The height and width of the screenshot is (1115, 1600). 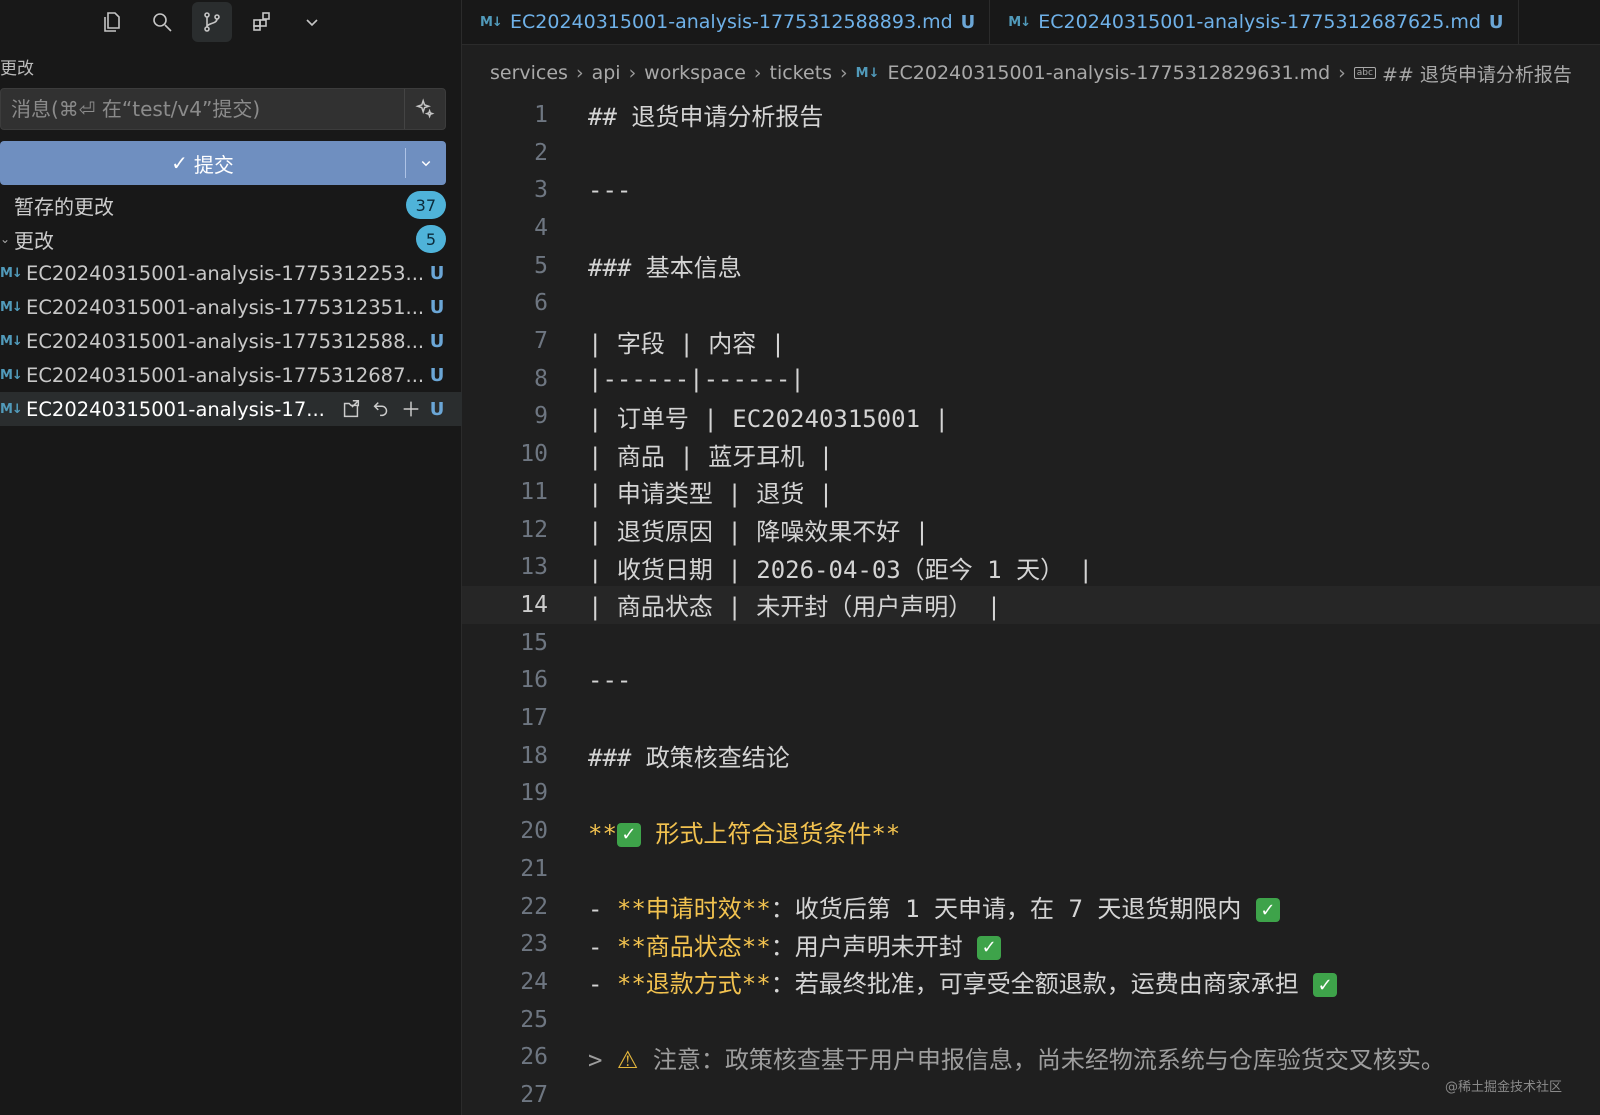 What do you see at coordinates (223, 239) in the screenshot?
I see `changes-header: ⌄ 更改 5` at bounding box center [223, 239].